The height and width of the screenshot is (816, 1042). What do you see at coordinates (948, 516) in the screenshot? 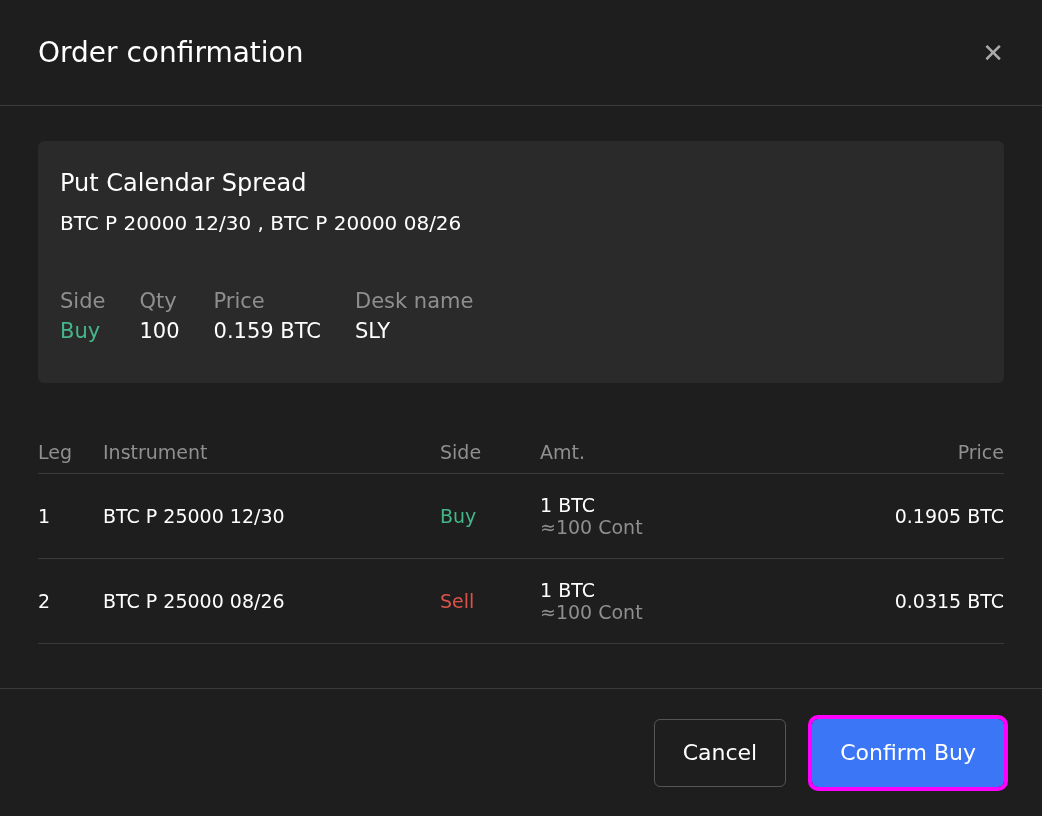
I see `table-cell-text: 0.1905 BTC` at bounding box center [948, 516].